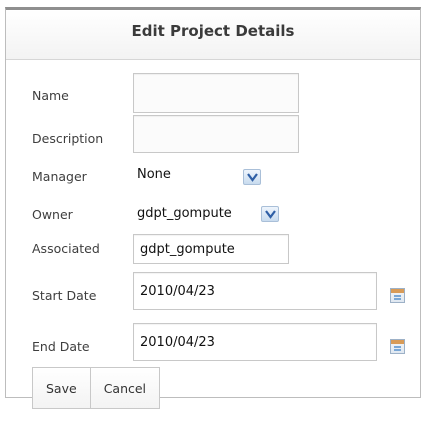 The width and height of the screenshot is (430, 430). What do you see at coordinates (125, 388) in the screenshot?
I see `cancel-button: Cancel` at bounding box center [125, 388].